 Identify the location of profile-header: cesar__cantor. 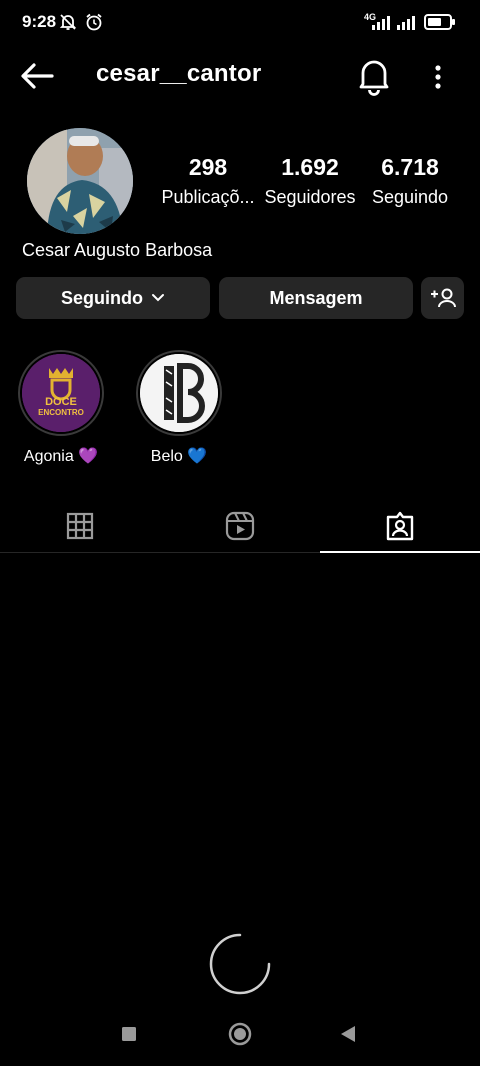
(240, 75).